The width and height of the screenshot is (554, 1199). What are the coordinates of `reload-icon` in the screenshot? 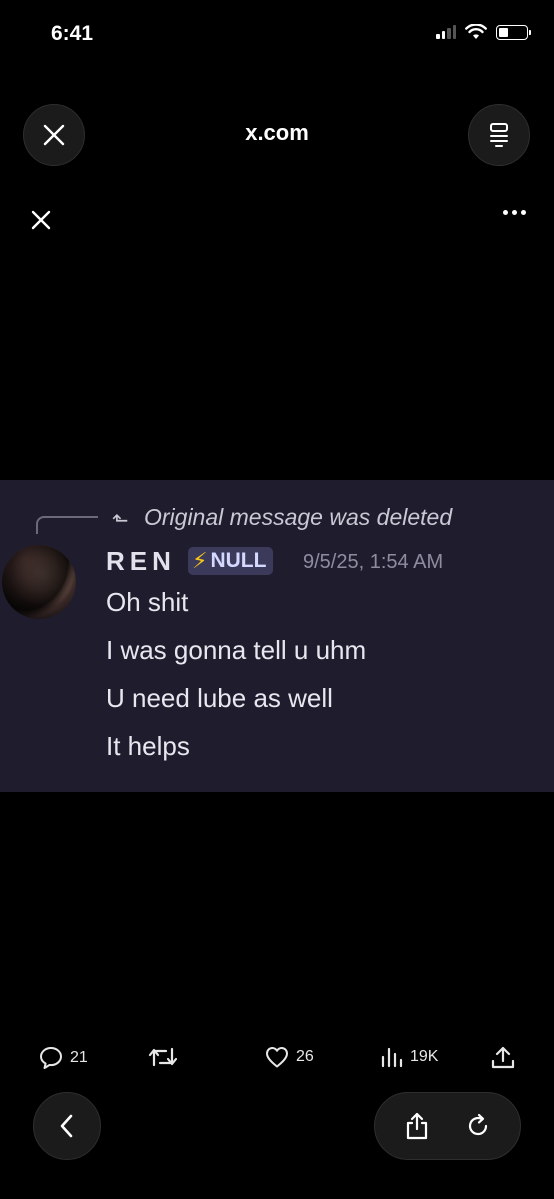 It's located at (478, 1126).